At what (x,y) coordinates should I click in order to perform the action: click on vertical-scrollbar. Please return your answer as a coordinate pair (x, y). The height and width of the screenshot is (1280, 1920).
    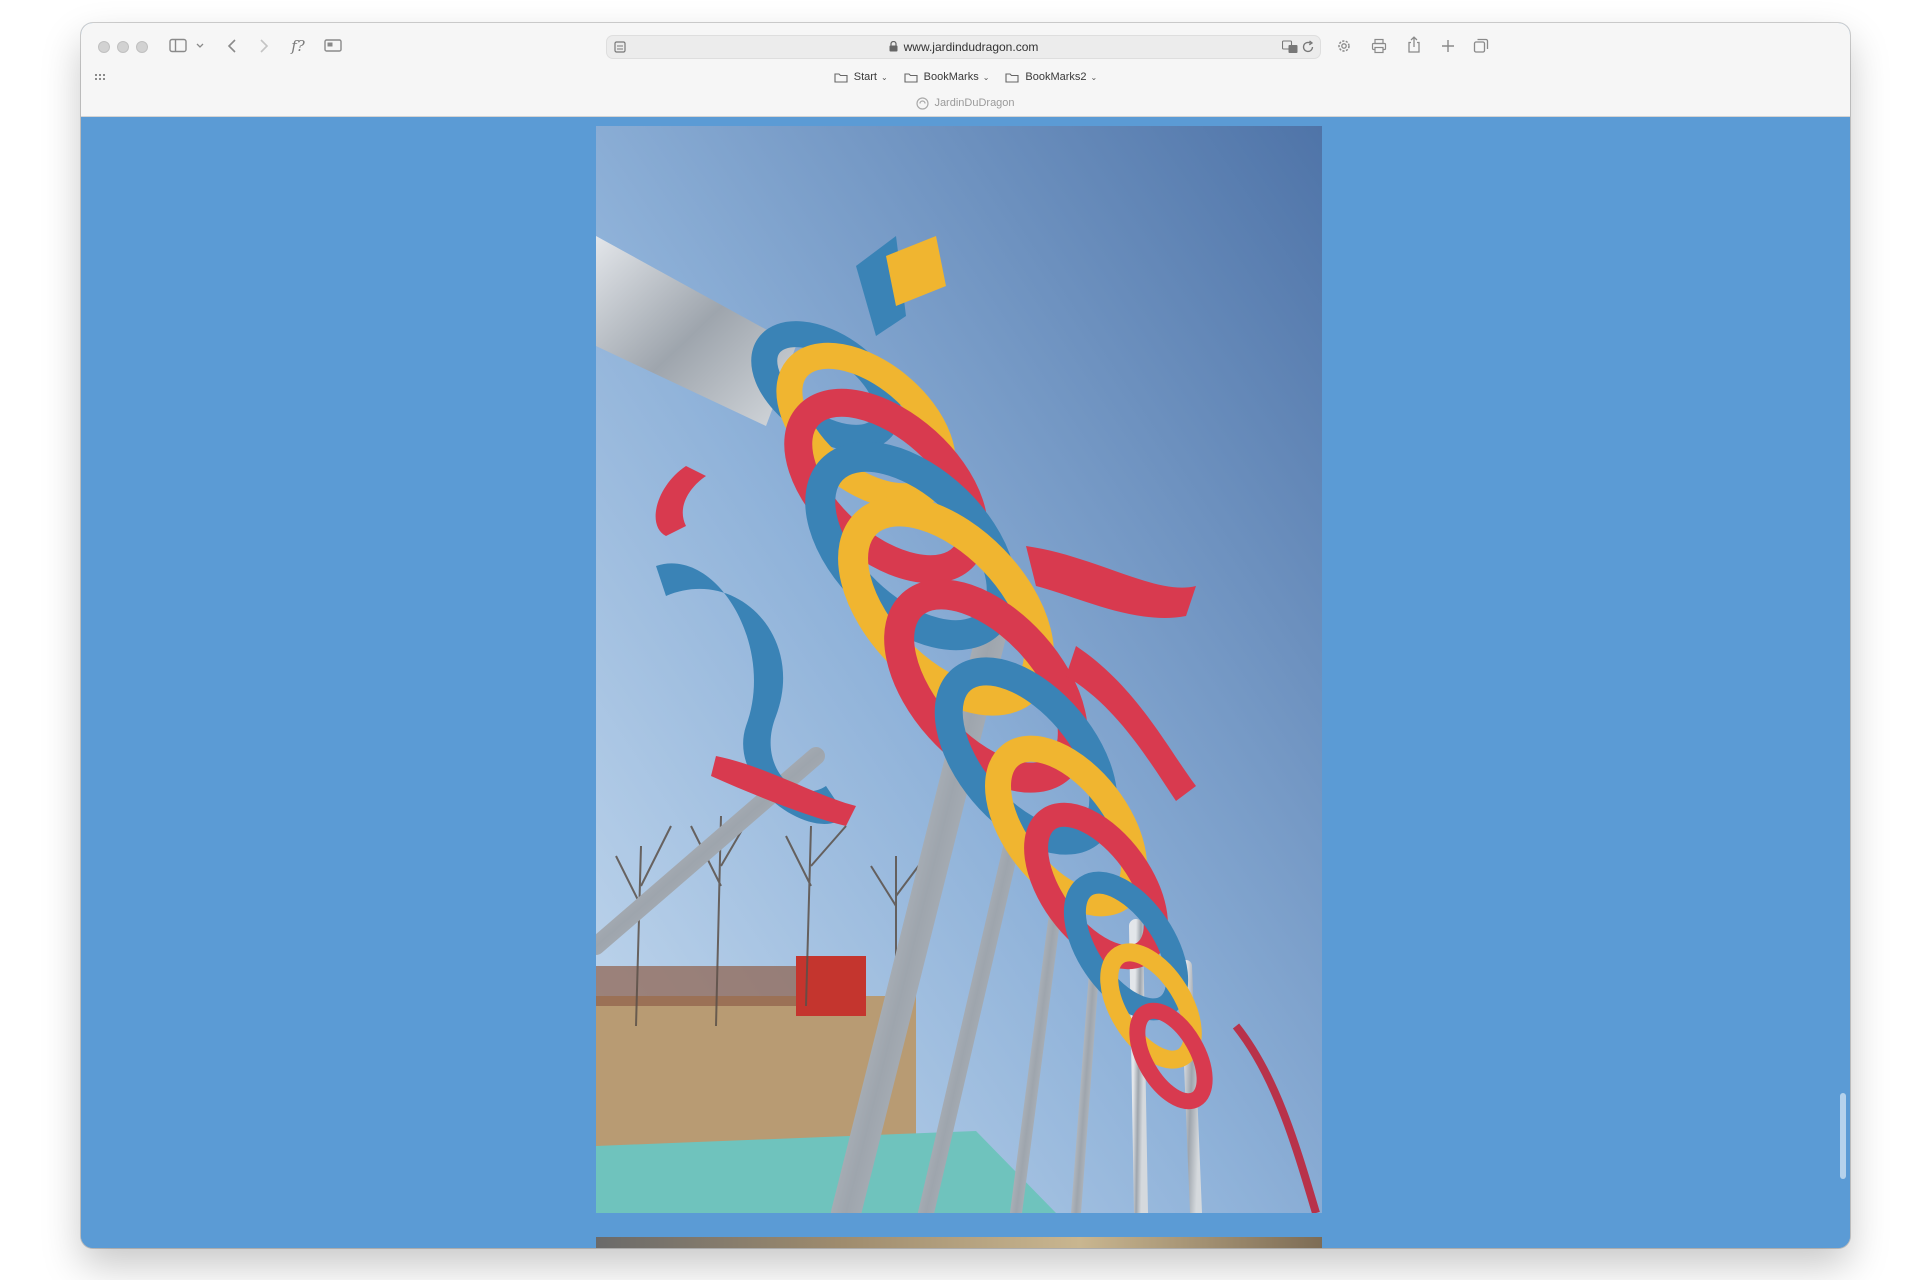
    Looking at the image, I should click on (1843, 1136).